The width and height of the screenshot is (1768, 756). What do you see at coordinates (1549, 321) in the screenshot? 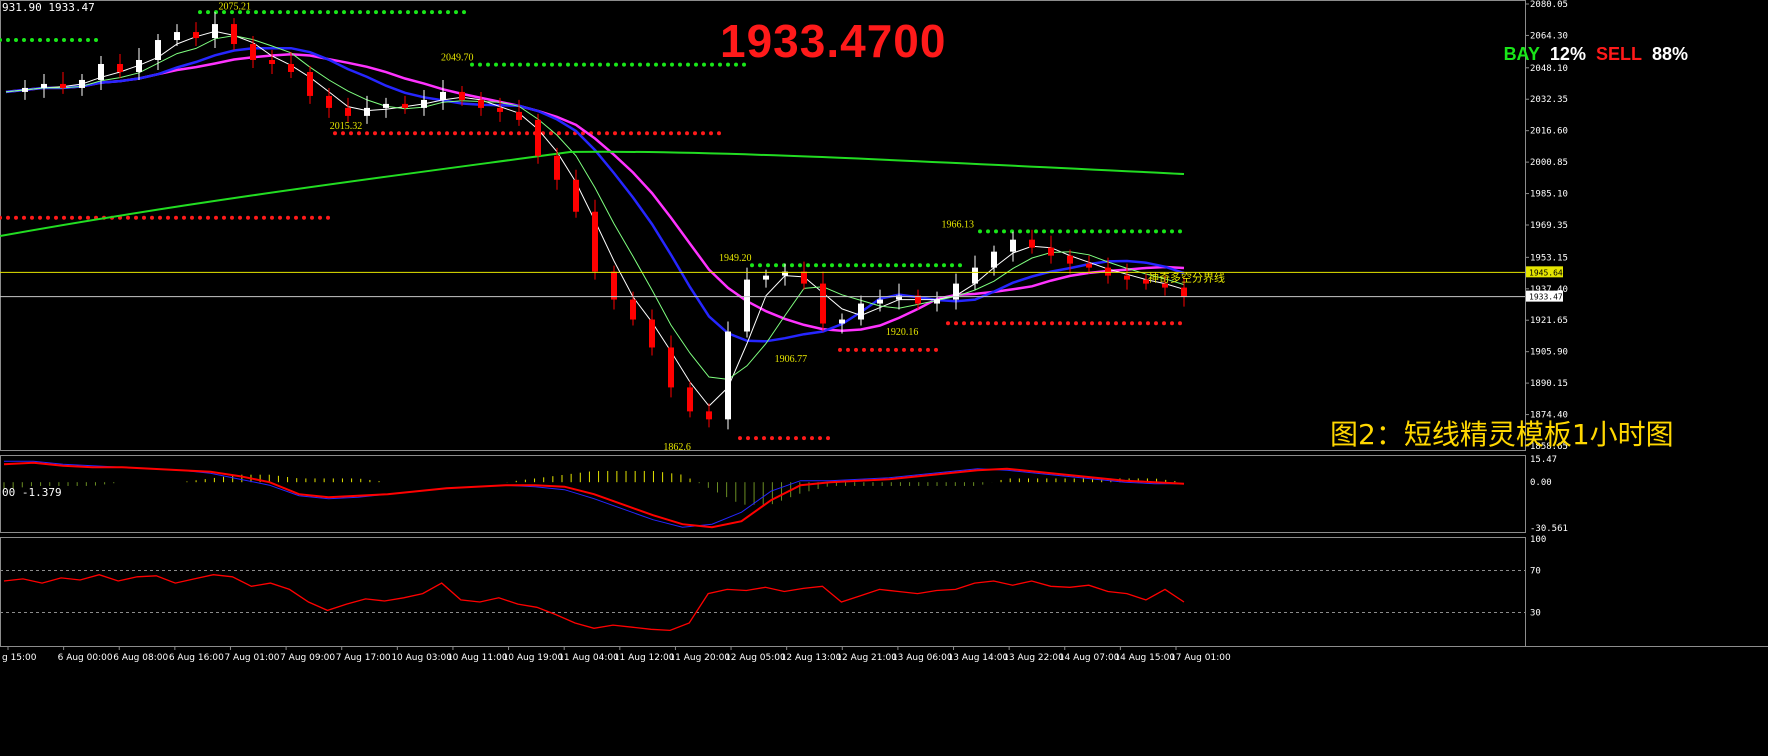
I see `price-axis-label: 1921.65` at bounding box center [1549, 321].